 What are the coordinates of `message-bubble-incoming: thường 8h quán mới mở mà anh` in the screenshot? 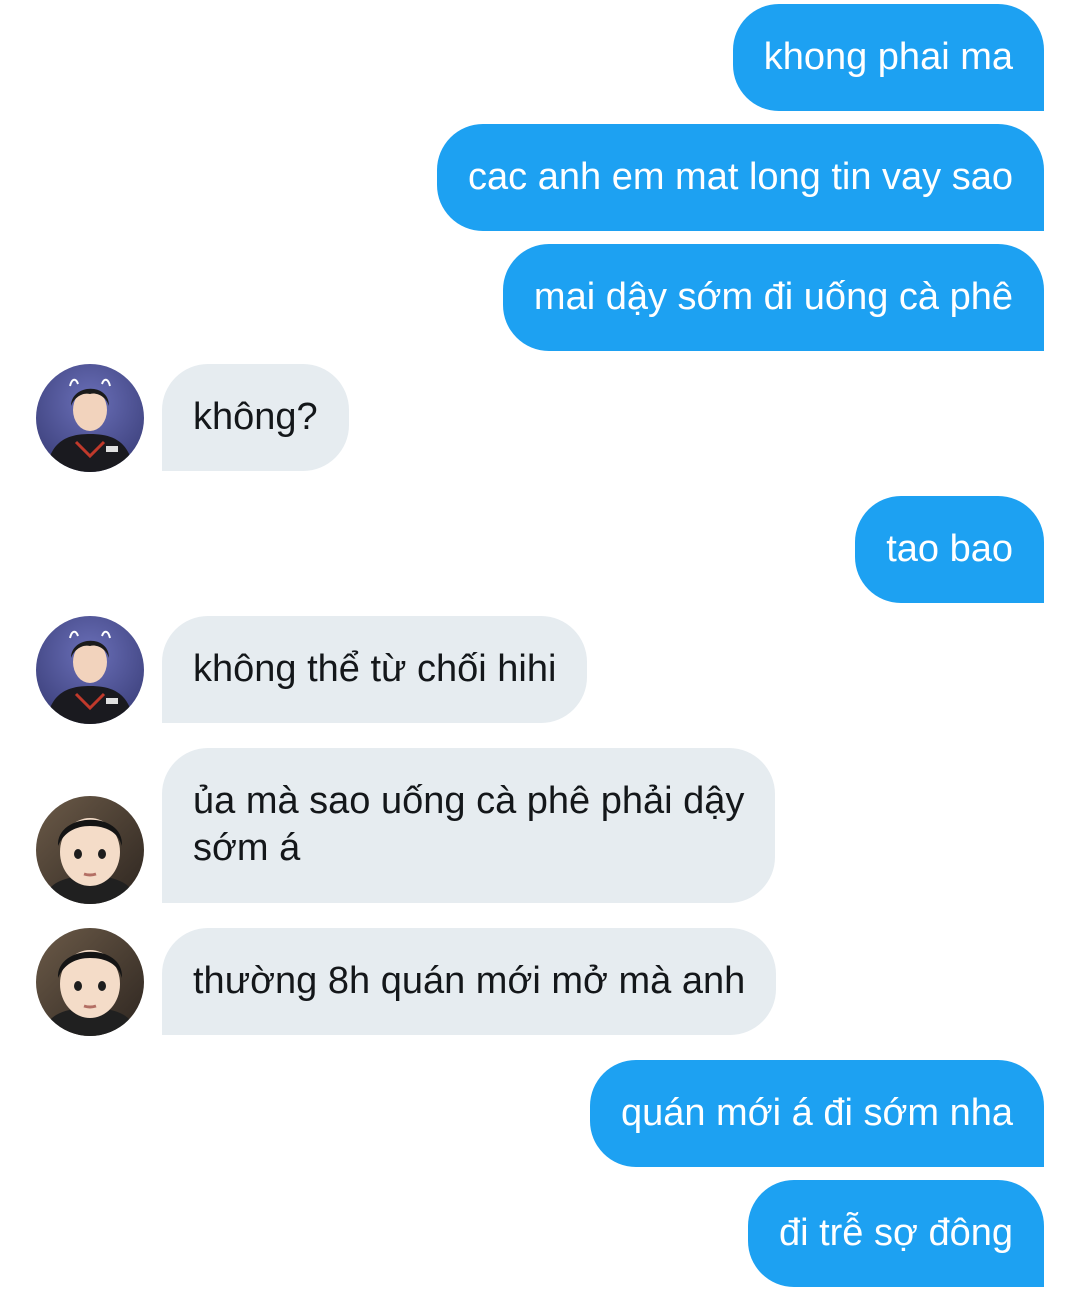 It's located at (469, 981).